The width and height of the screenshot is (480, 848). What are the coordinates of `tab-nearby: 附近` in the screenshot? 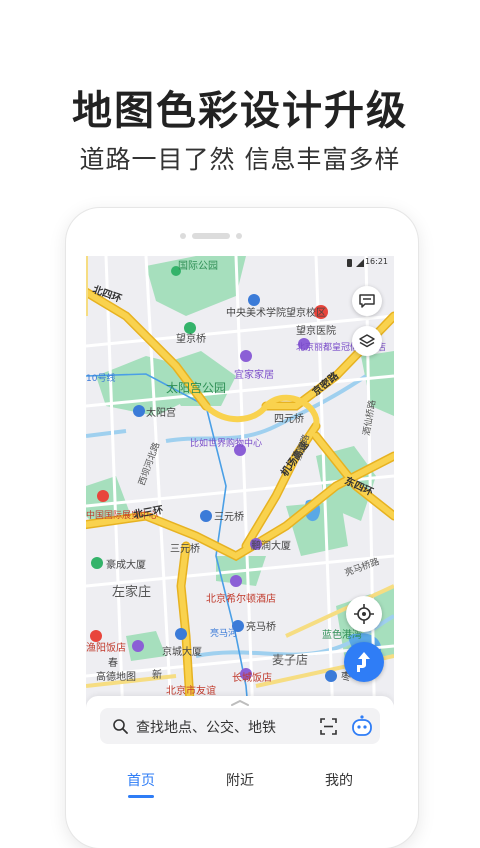 It's located at (240, 780).